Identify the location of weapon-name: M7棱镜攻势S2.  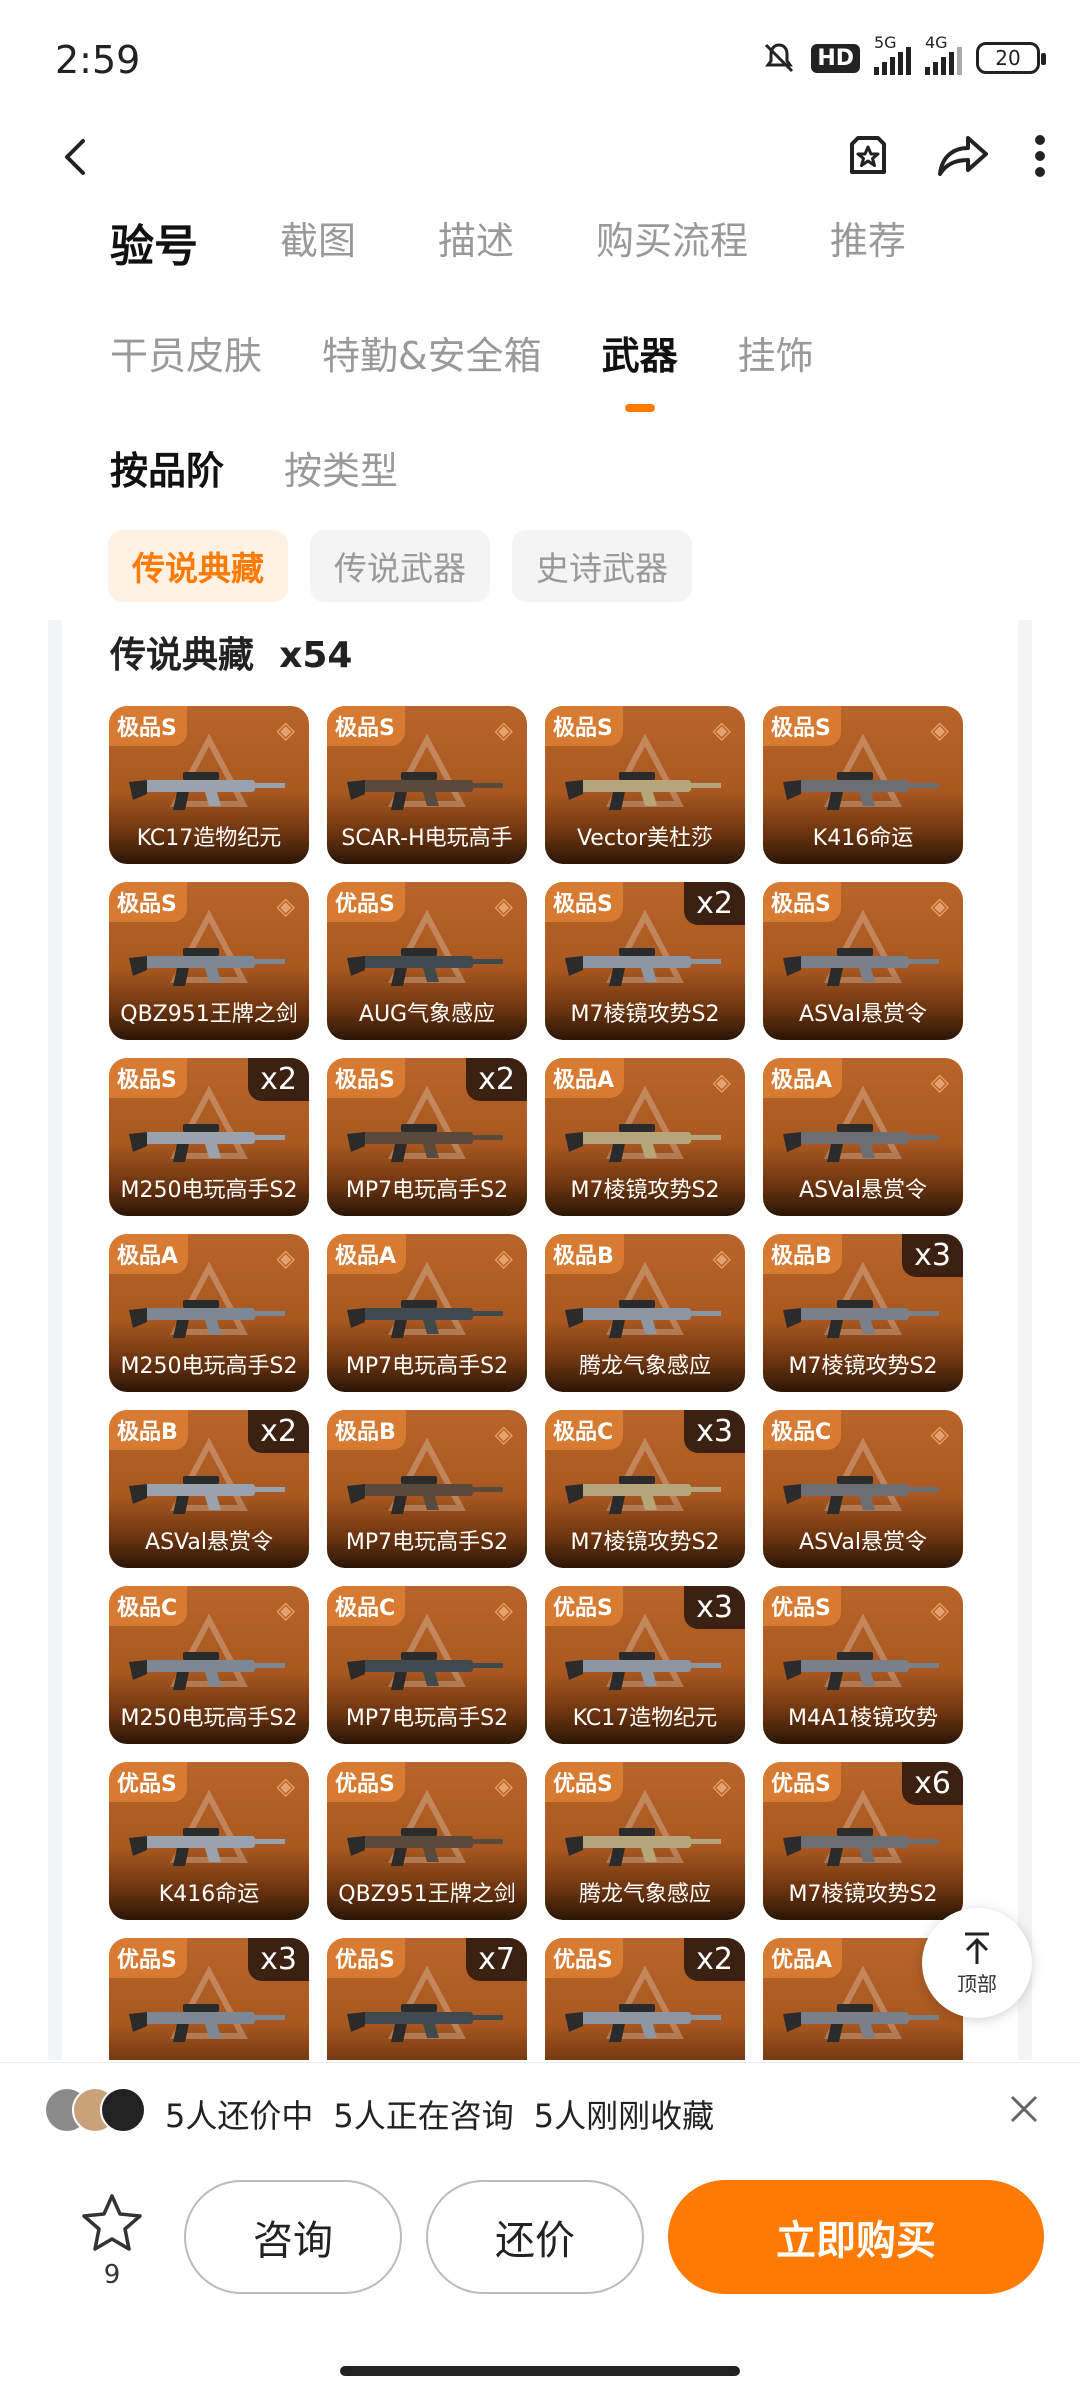
(645, 1542).